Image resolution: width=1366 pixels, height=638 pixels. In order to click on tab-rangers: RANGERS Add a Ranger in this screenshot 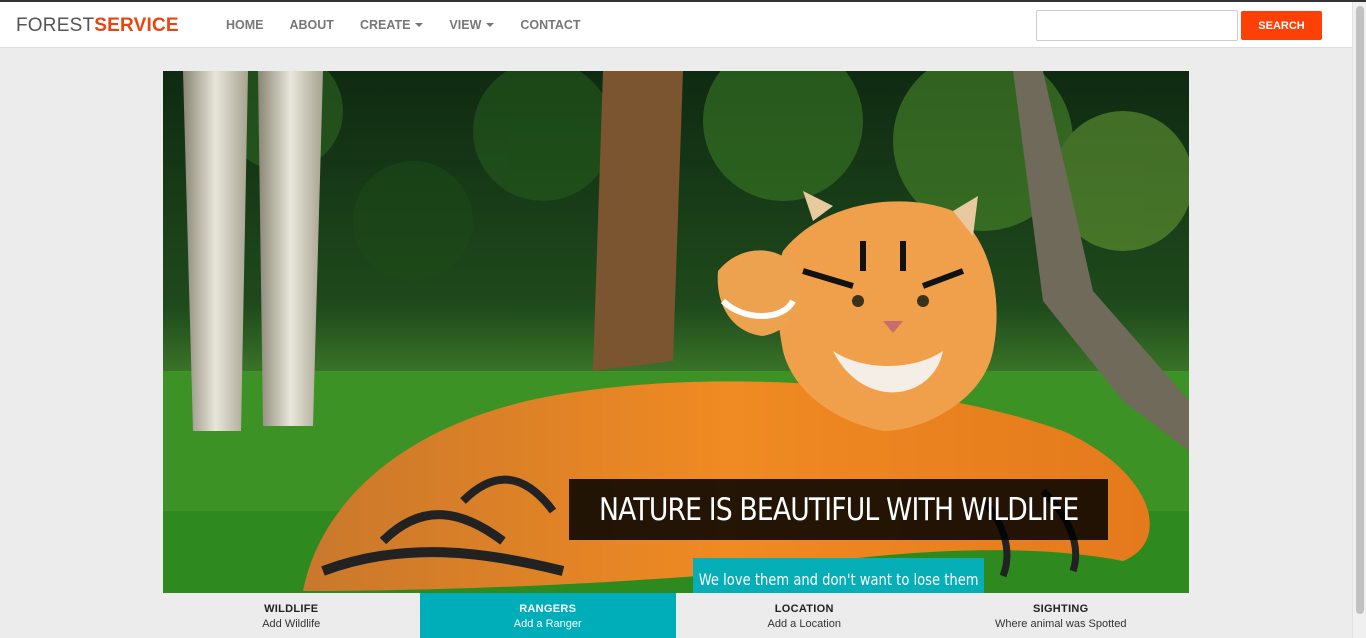, I will do `click(547, 615)`.